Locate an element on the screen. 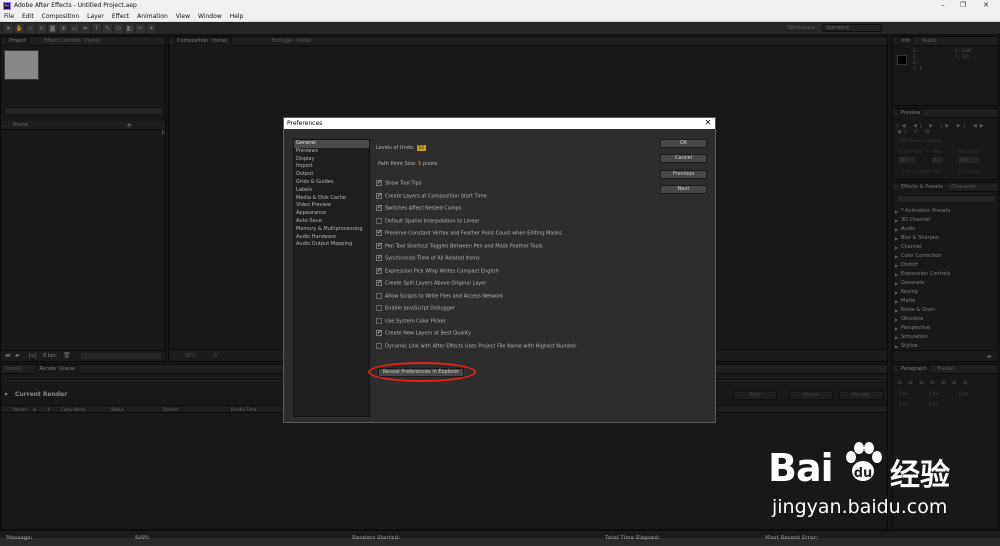  menu-effect: Effect is located at coordinates (120, 17).